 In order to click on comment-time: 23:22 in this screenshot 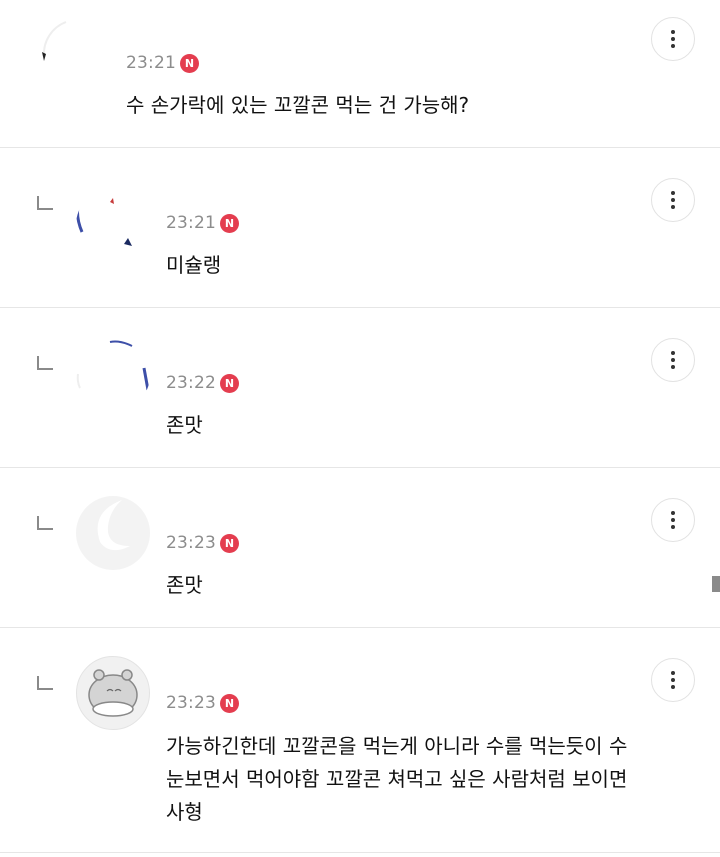, I will do `click(191, 383)`.